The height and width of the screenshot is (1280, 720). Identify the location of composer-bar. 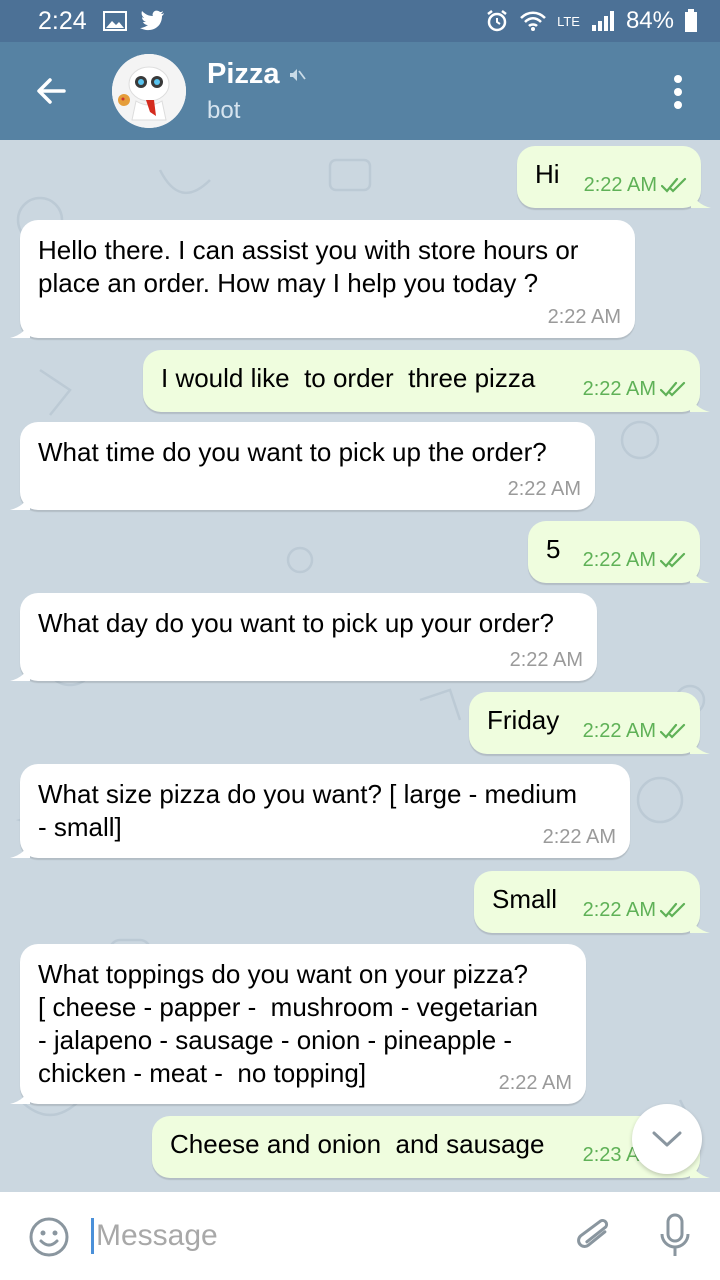
(360, 1236).